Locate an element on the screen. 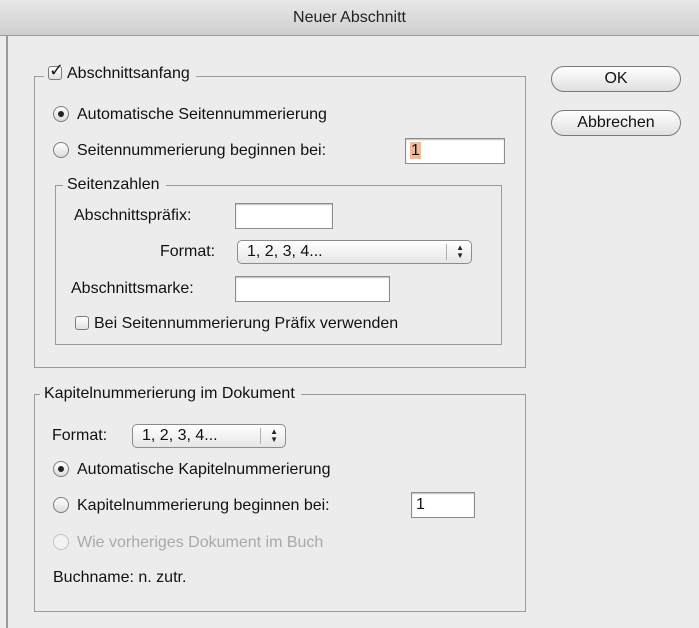 The height and width of the screenshot is (628, 699). section-start-legend: ✓ Abschnittsanfang is located at coordinates (120, 72).